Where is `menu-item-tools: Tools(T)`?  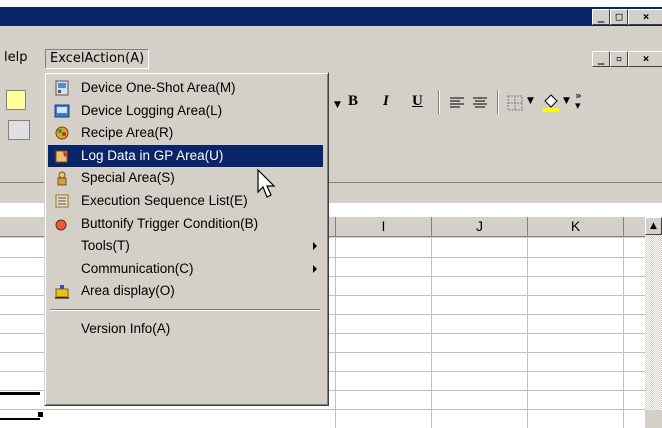
menu-item-tools: Tools(T) is located at coordinates (185, 246).